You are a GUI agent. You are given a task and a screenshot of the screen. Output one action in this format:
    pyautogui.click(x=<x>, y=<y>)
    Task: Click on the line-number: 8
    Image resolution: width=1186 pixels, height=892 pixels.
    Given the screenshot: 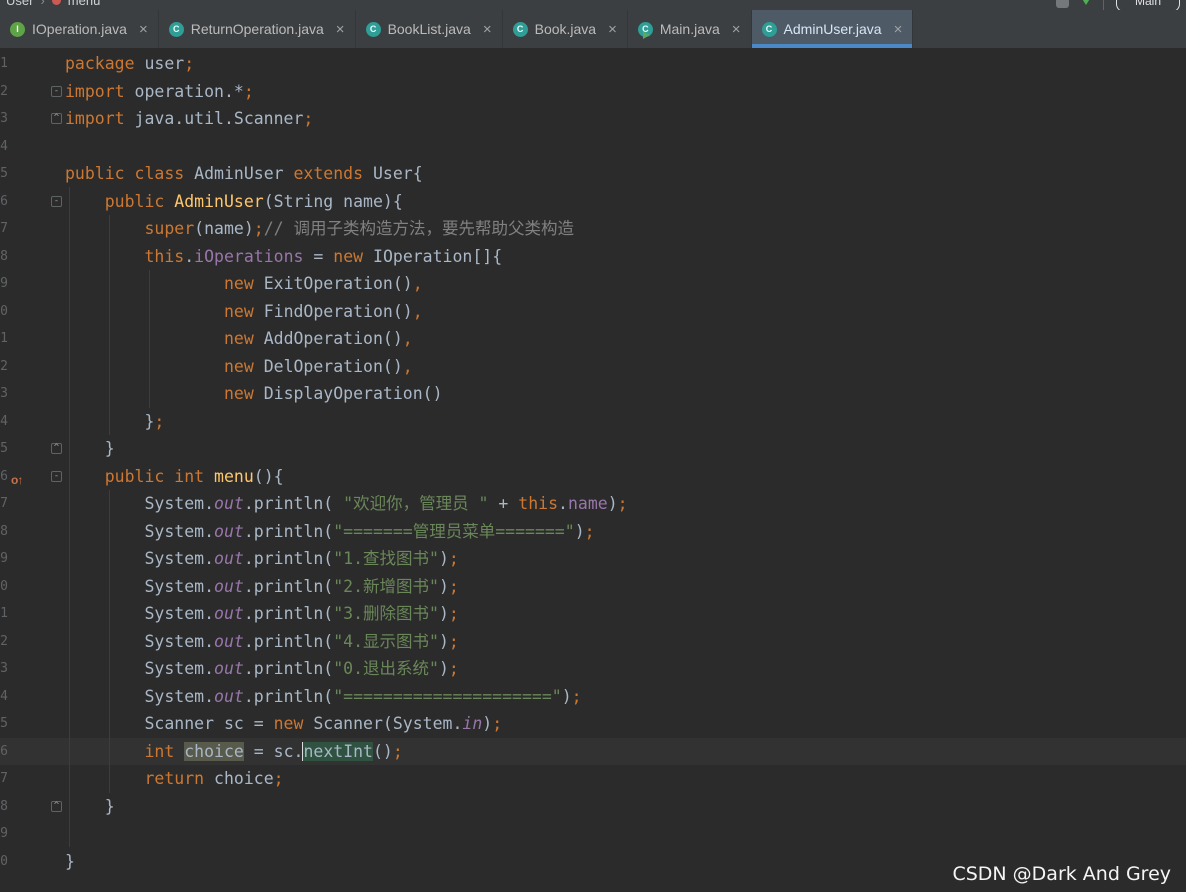 What is the action you would take?
    pyautogui.click(x=4, y=257)
    